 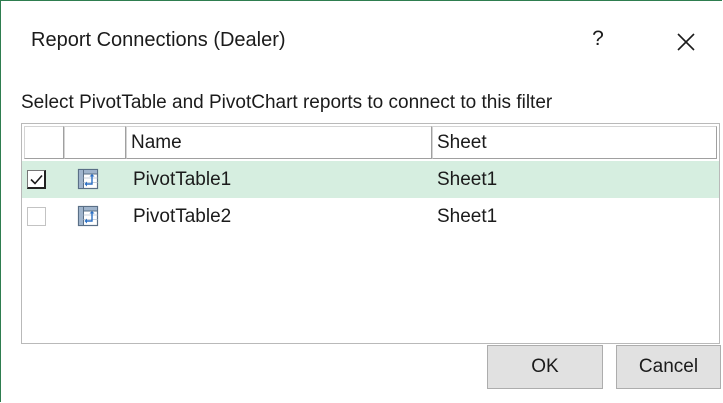 What do you see at coordinates (370, 179) in the screenshot?
I see `table-row: PivotTable1 Sheet1` at bounding box center [370, 179].